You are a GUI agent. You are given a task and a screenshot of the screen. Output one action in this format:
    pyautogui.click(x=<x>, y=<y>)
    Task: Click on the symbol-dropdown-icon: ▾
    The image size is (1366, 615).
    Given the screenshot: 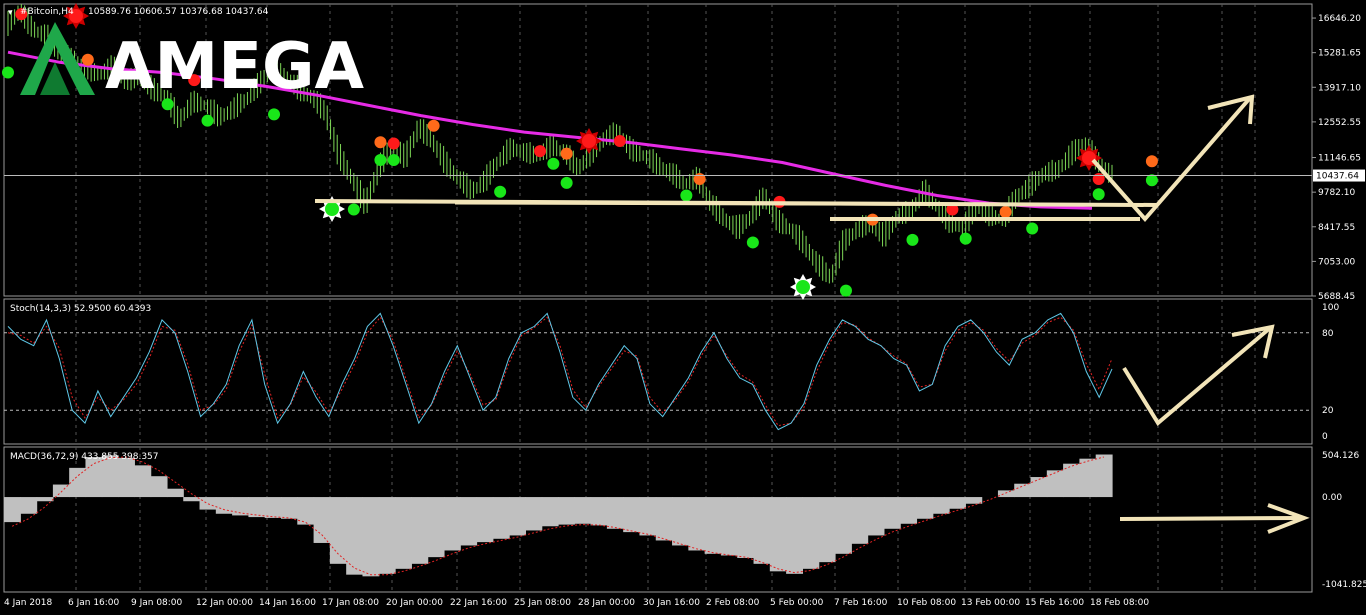 What is the action you would take?
    pyautogui.click(x=10, y=13)
    